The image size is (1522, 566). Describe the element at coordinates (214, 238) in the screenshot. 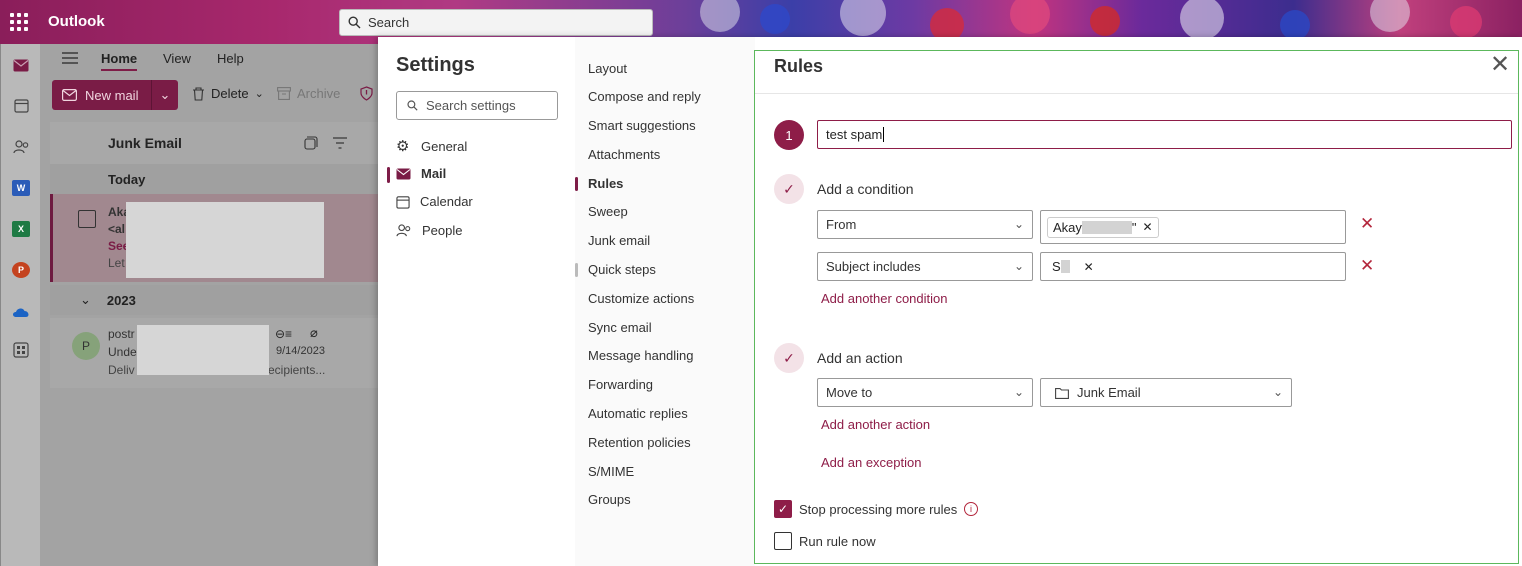

I see `message-item: Aka <al See Let` at that location.